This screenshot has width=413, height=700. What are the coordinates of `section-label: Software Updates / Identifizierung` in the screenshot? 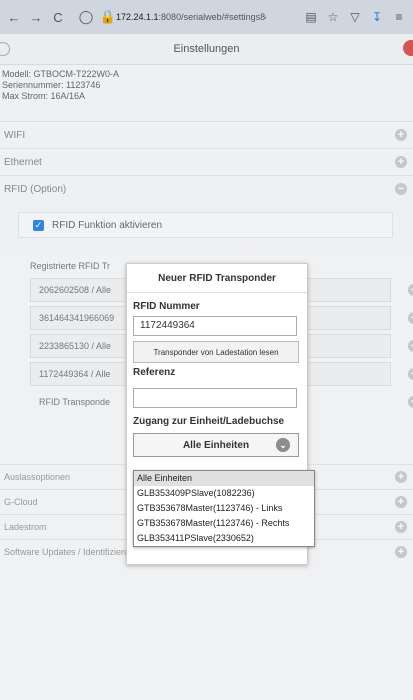 It's located at (72, 552).